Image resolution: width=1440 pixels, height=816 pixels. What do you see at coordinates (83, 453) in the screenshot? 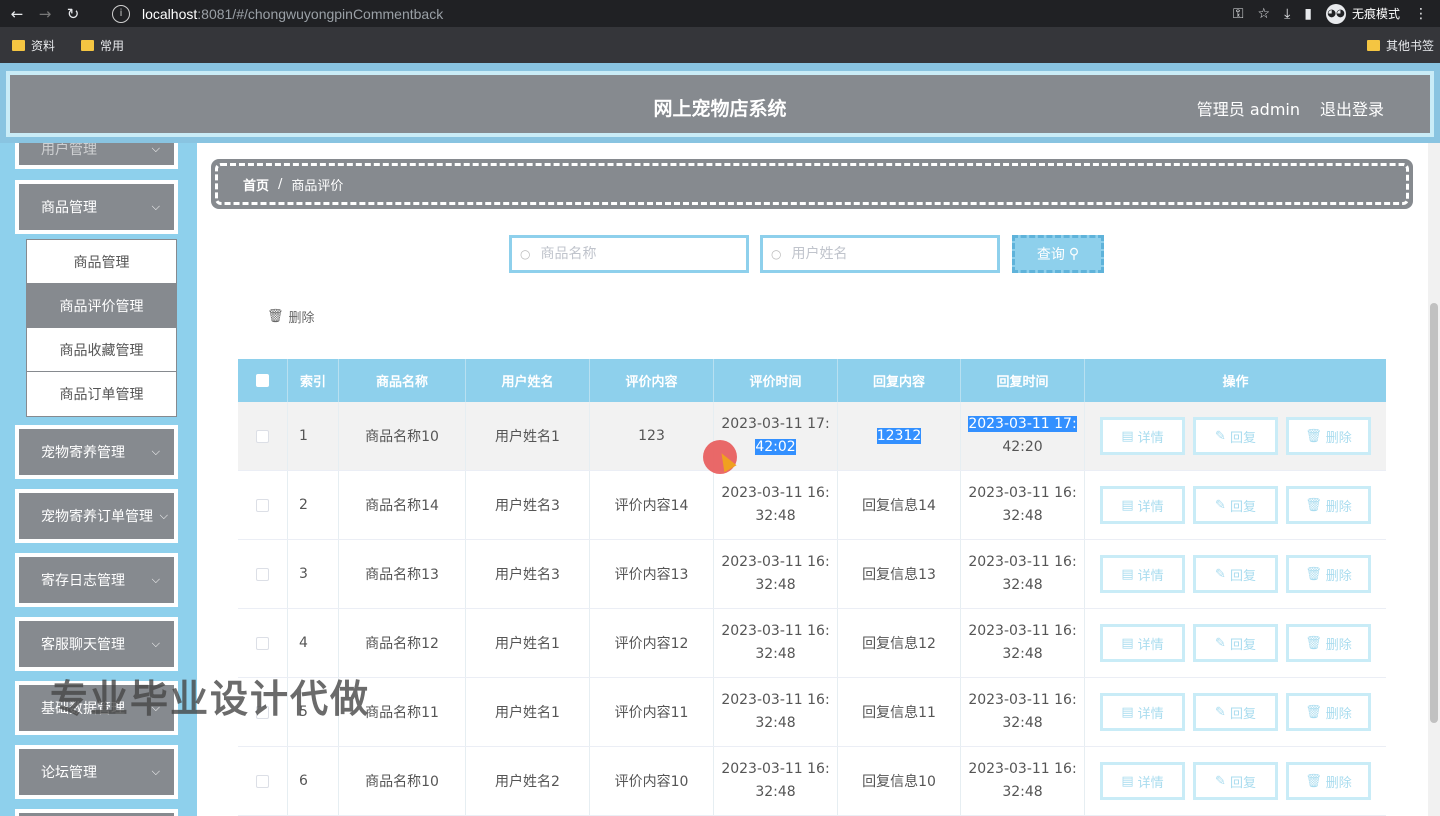
I see `menu-label: 宠物寄养管理` at bounding box center [83, 453].